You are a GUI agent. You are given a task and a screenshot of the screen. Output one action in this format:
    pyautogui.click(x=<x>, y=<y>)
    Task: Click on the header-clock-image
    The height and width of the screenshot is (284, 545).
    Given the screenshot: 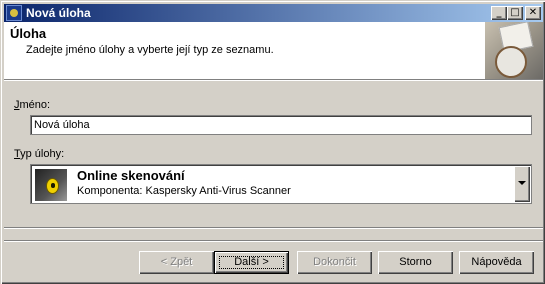 What is the action you would take?
    pyautogui.click(x=514, y=50)
    